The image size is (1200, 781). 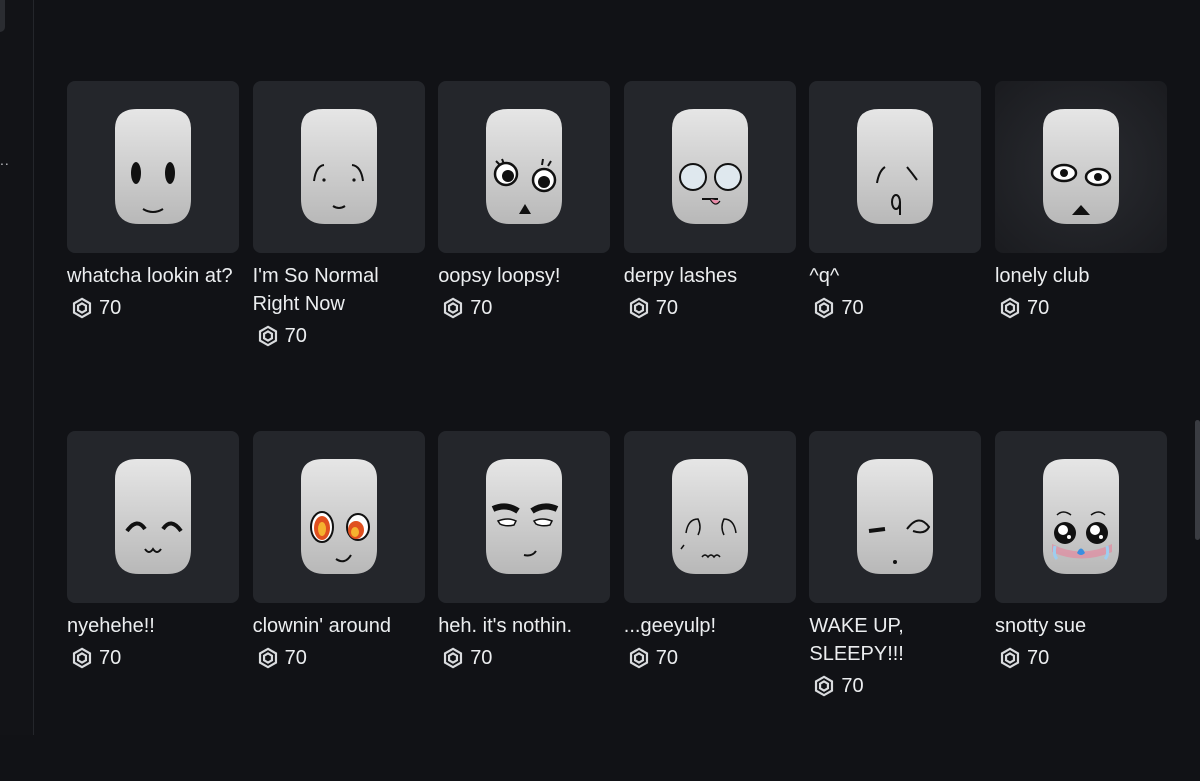 I want to click on catalog-item-card: clownin' around 70, so click(x=338, y=606).